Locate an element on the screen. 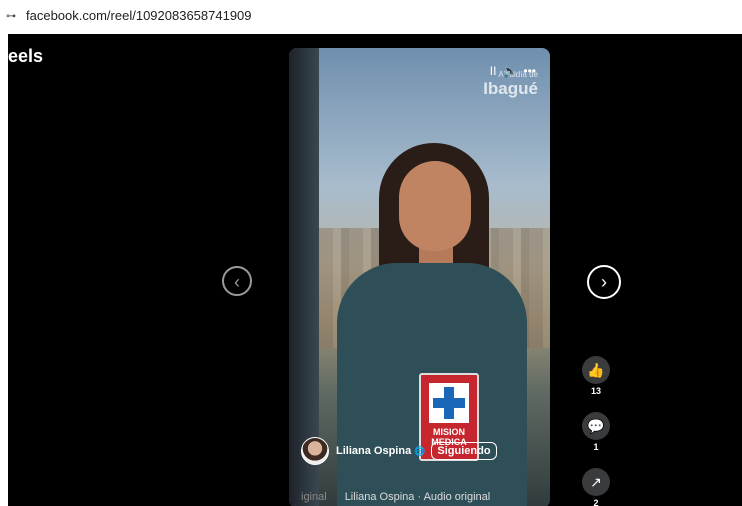  like-button: 👍 is located at coordinates (596, 370).